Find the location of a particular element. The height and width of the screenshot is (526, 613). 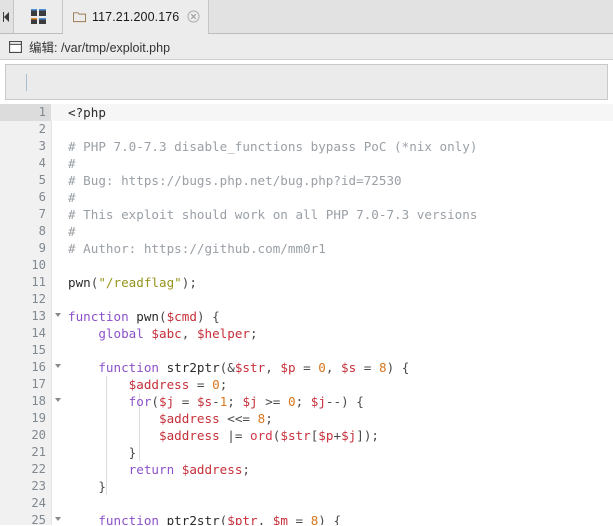

line-number: 3 is located at coordinates (42, 146).